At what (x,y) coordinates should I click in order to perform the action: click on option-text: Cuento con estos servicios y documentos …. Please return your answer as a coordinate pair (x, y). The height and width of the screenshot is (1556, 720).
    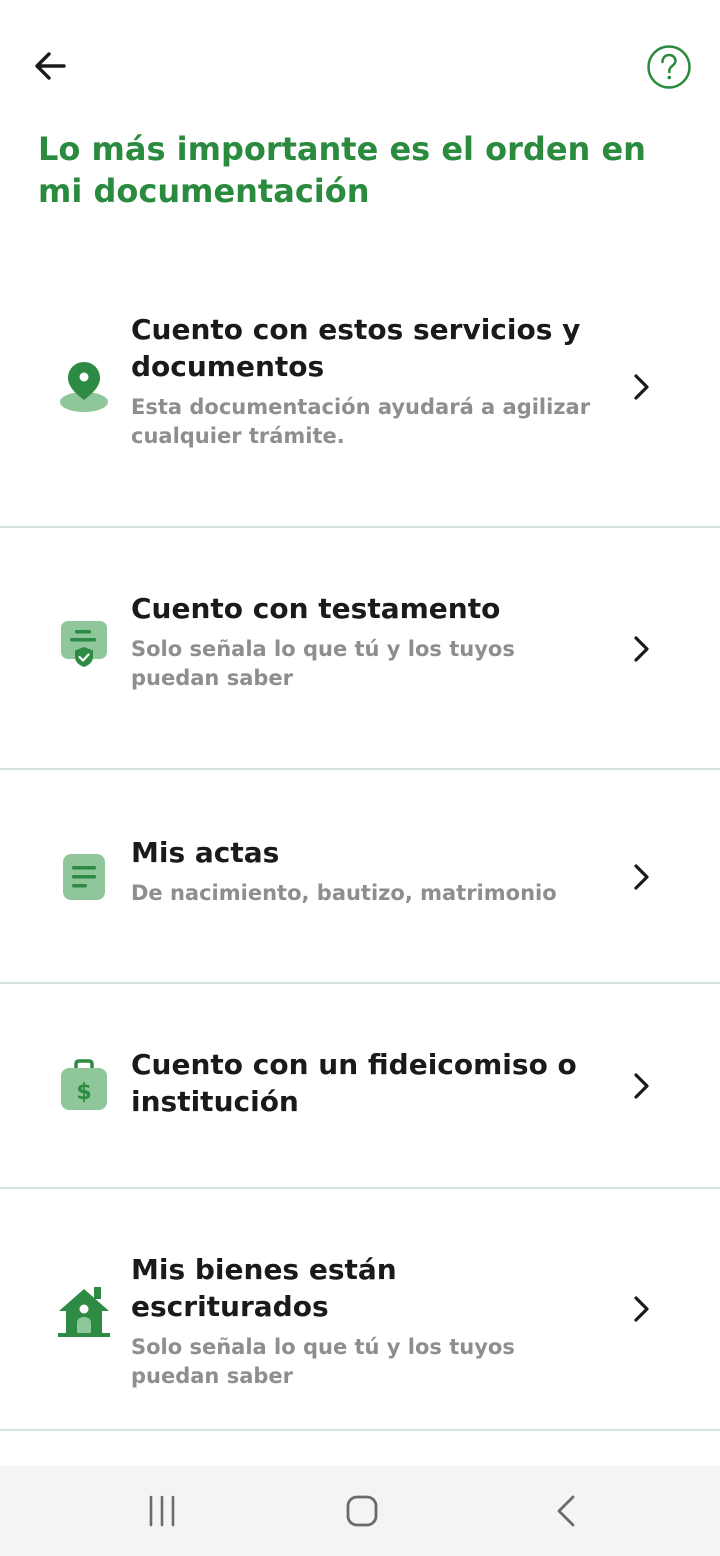
    Looking at the image, I should click on (366, 381).